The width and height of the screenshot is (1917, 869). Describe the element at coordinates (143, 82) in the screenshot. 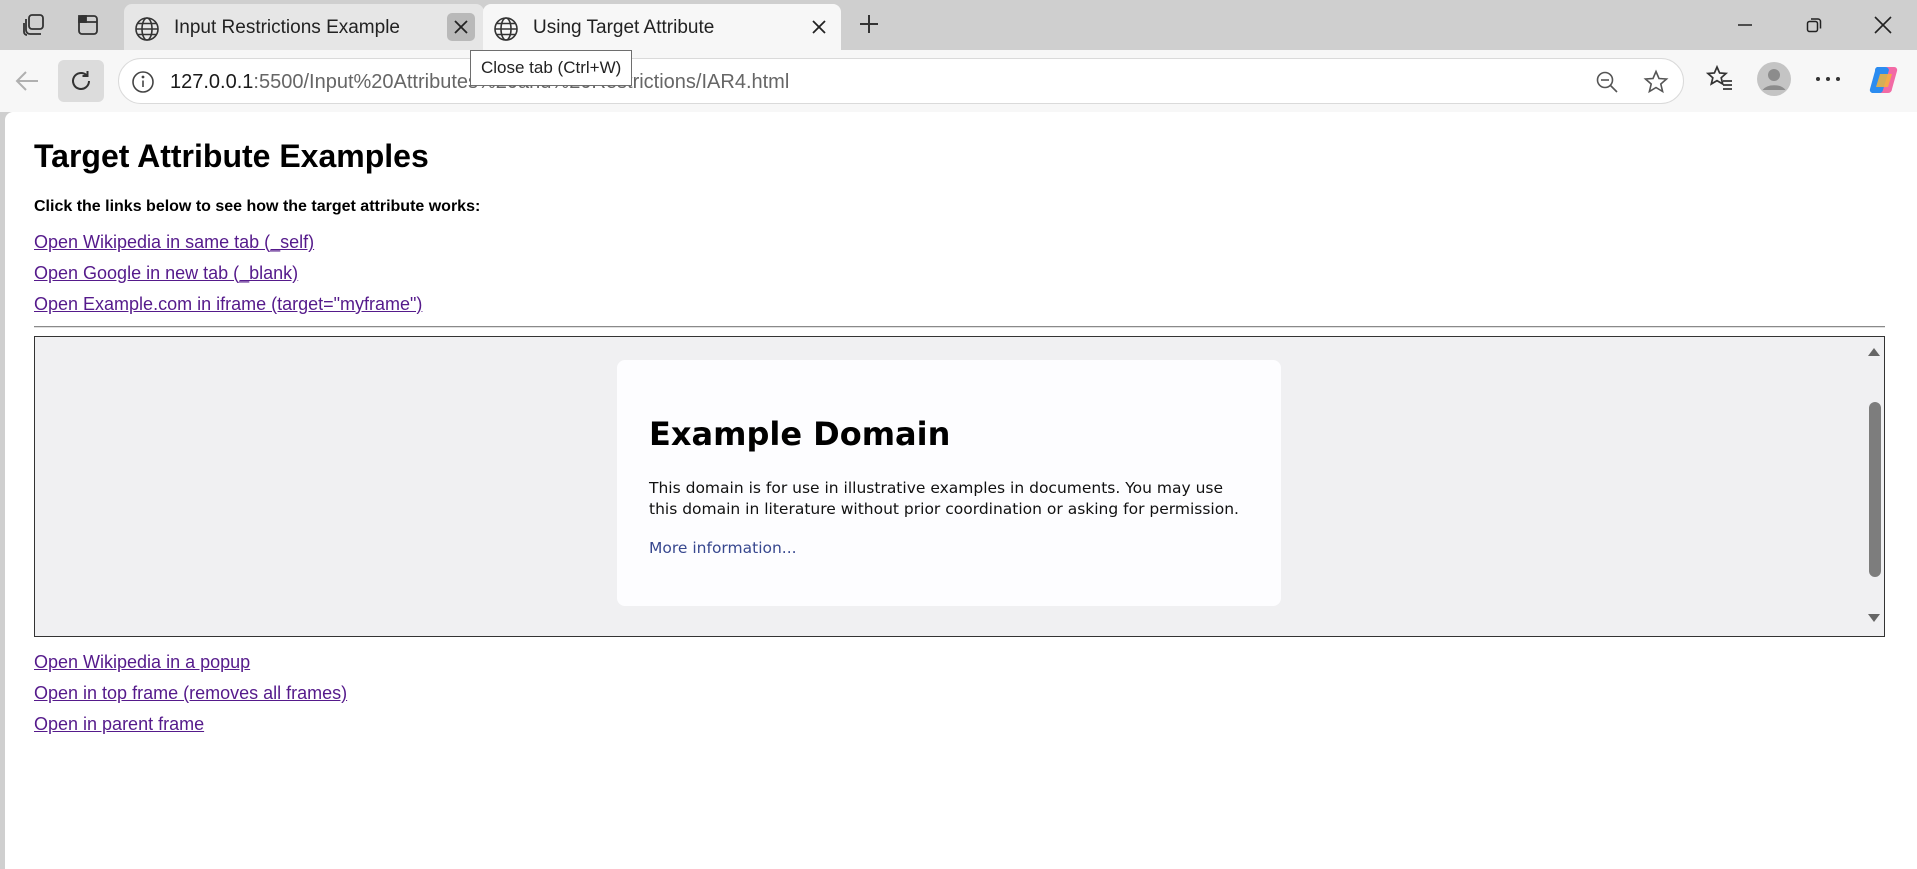

I see `info-icon` at that location.